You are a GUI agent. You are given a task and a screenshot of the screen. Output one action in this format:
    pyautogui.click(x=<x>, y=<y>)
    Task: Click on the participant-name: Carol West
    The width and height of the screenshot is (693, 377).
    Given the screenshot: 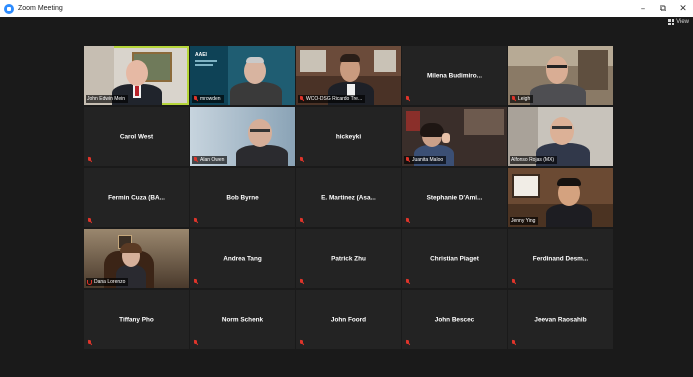 What is the action you would take?
    pyautogui.click(x=136, y=136)
    